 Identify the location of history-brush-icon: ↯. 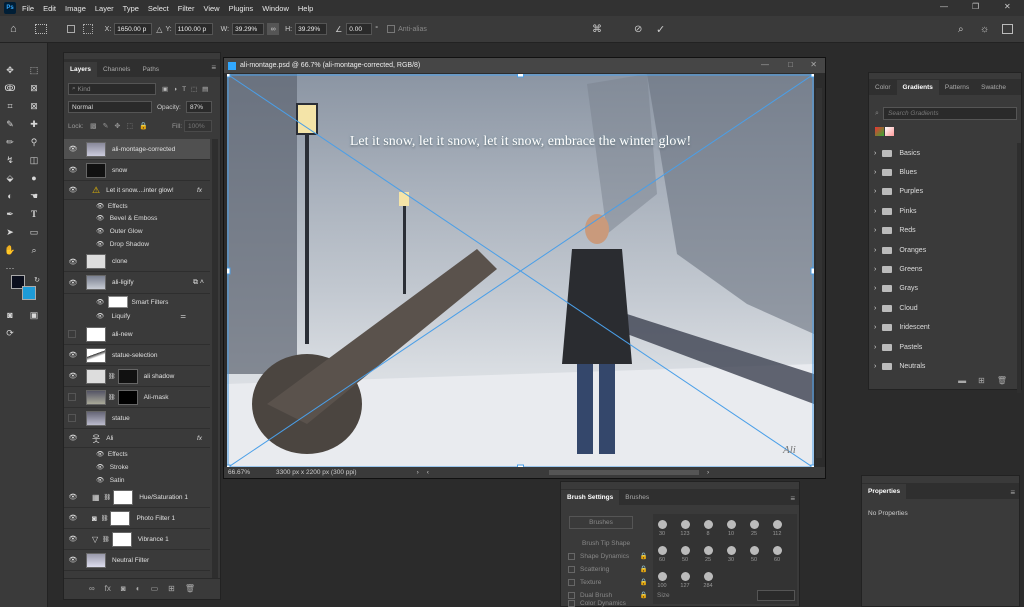
(10, 160).